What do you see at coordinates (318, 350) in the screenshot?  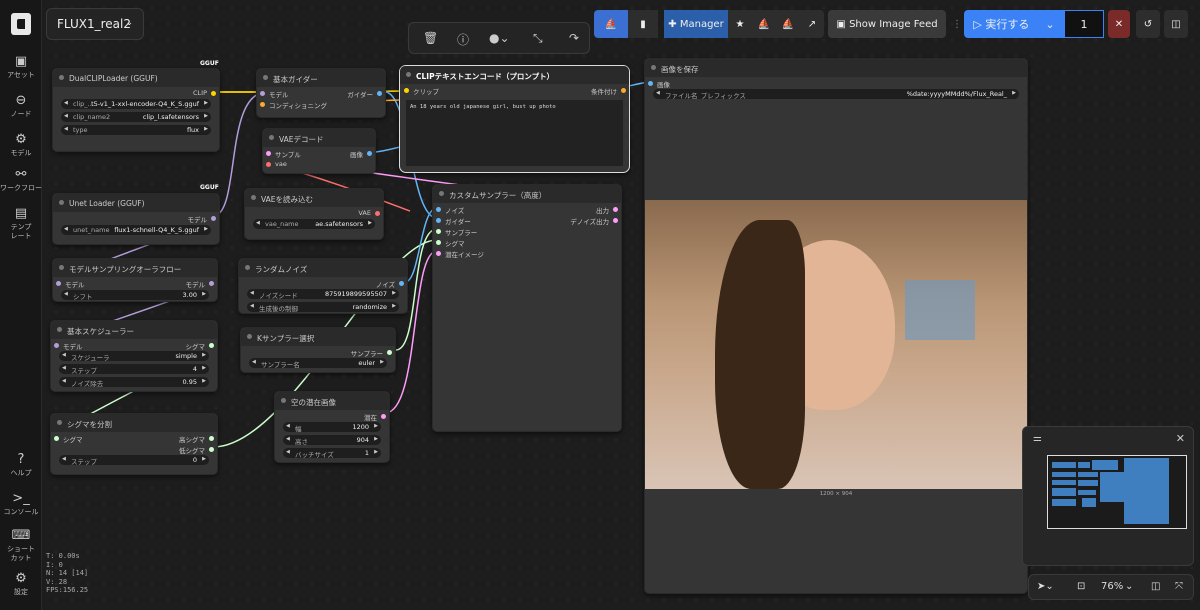 I see `node-ksampler-select: Kサンプラー選択 サンプラー サンプラー名 euler` at bounding box center [318, 350].